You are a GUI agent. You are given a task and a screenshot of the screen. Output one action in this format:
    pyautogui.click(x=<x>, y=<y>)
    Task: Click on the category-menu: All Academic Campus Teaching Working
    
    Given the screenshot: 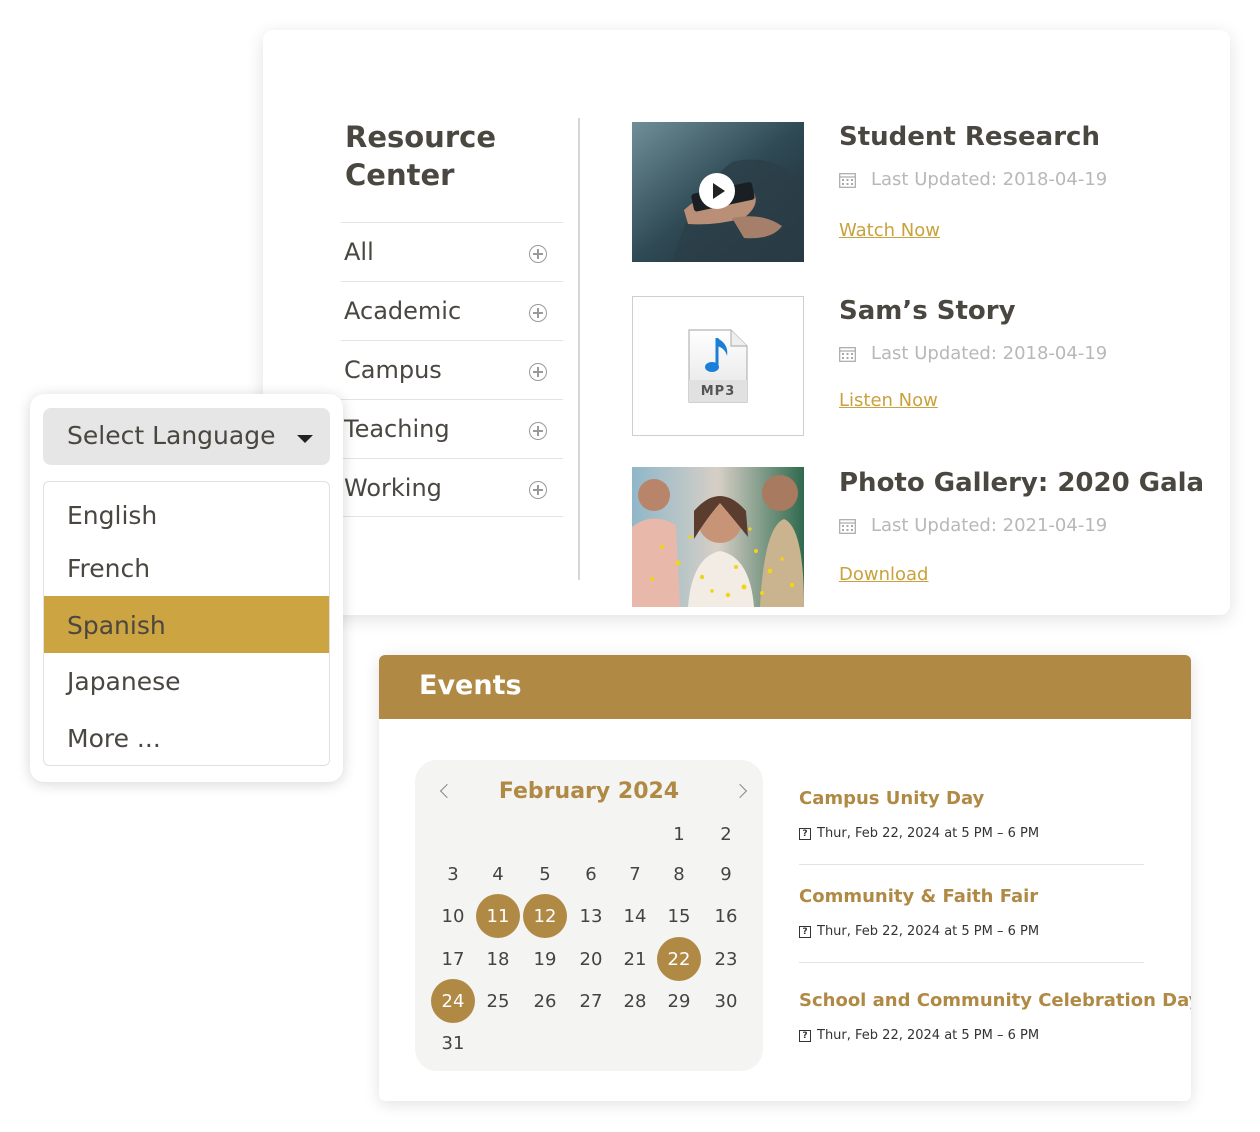 What is the action you would take?
    pyautogui.click(x=452, y=369)
    